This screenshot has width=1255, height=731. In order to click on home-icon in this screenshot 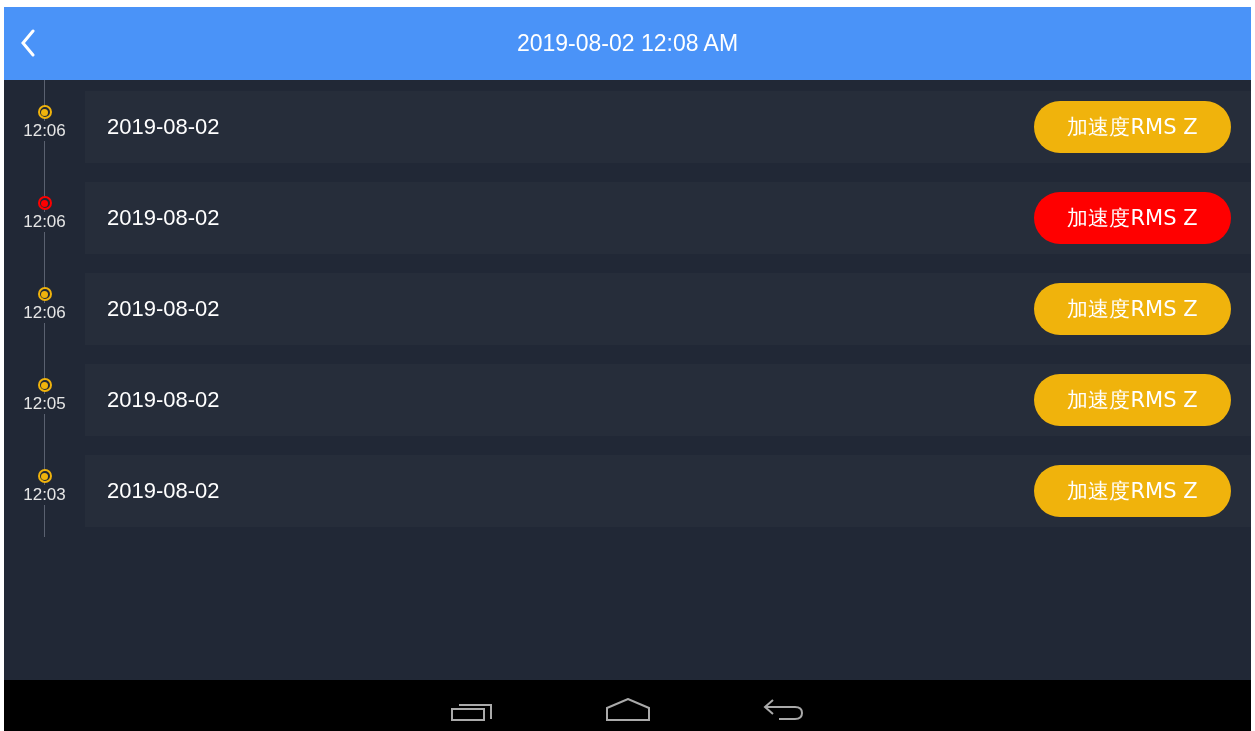, I will do `click(627, 709)`.